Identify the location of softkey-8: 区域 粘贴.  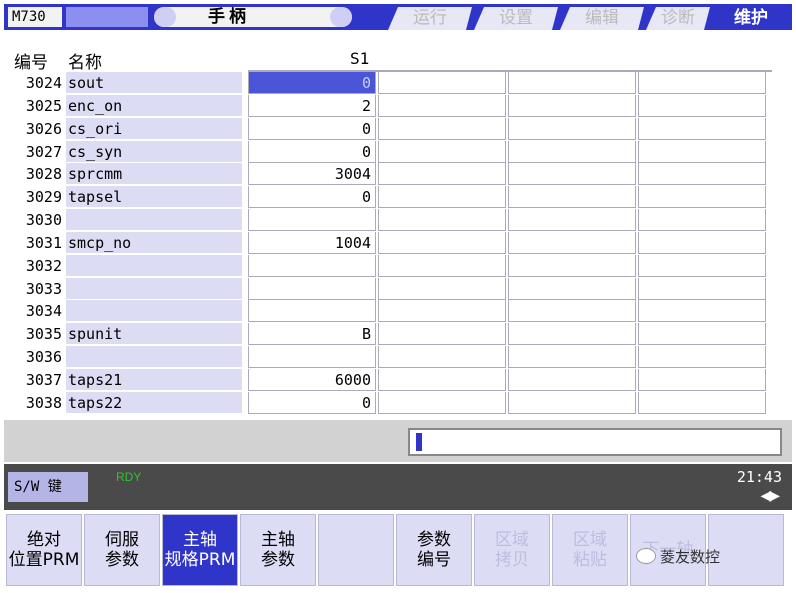
(590, 550).